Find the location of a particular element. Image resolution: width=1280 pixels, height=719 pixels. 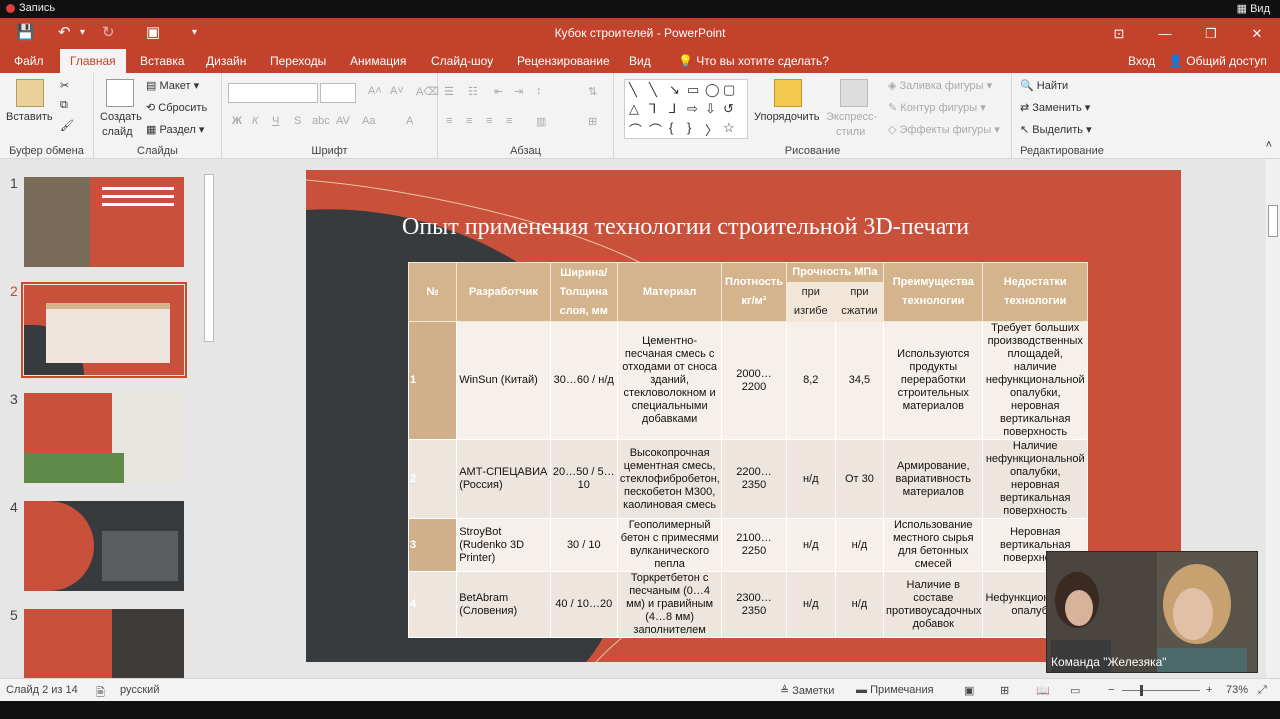

tell-me-search: 💡 Что вы хотите сделать? is located at coordinates (753, 61).